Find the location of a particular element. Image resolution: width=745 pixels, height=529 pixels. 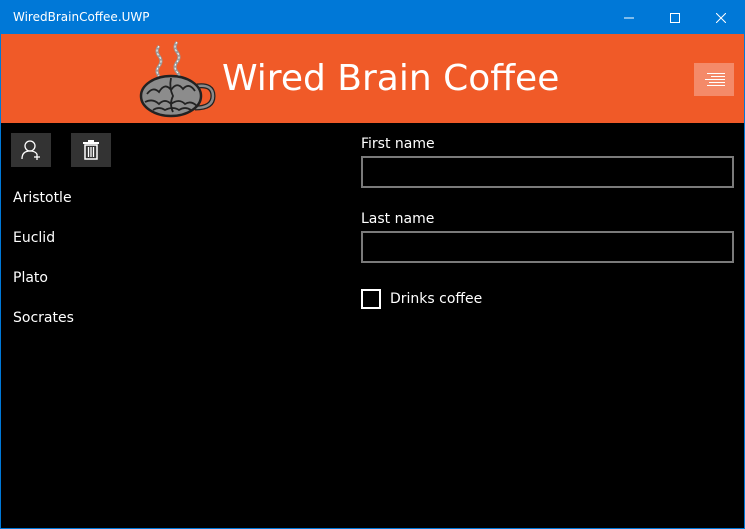

minimize-icon is located at coordinates (629, 17).